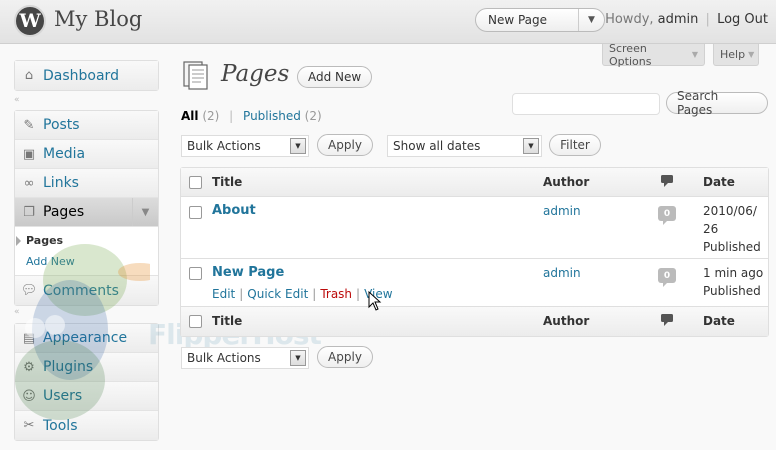 The width and height of the screenshot is (776, 450). I want to click on logout-link: Log Out, so click(742, 19).